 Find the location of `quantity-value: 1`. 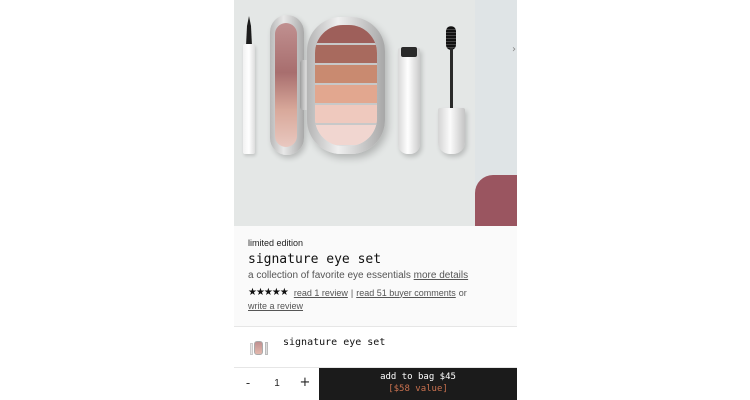

quantity-value: 1 is located at coordinates (277, 383).